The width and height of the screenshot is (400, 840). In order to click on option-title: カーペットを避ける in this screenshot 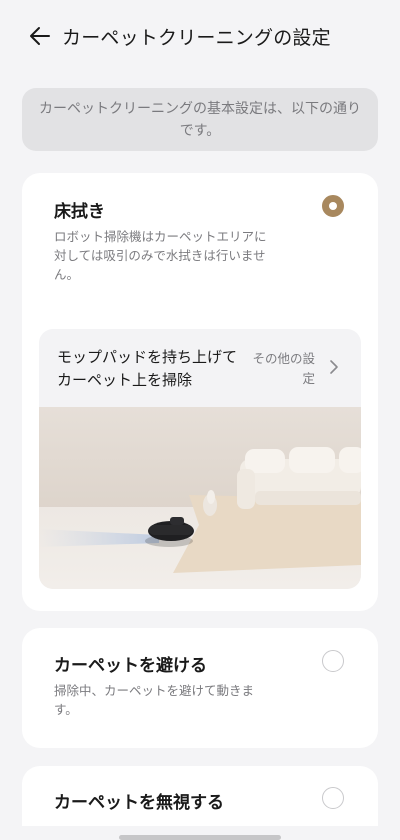, I will do `click(130, 666)`.